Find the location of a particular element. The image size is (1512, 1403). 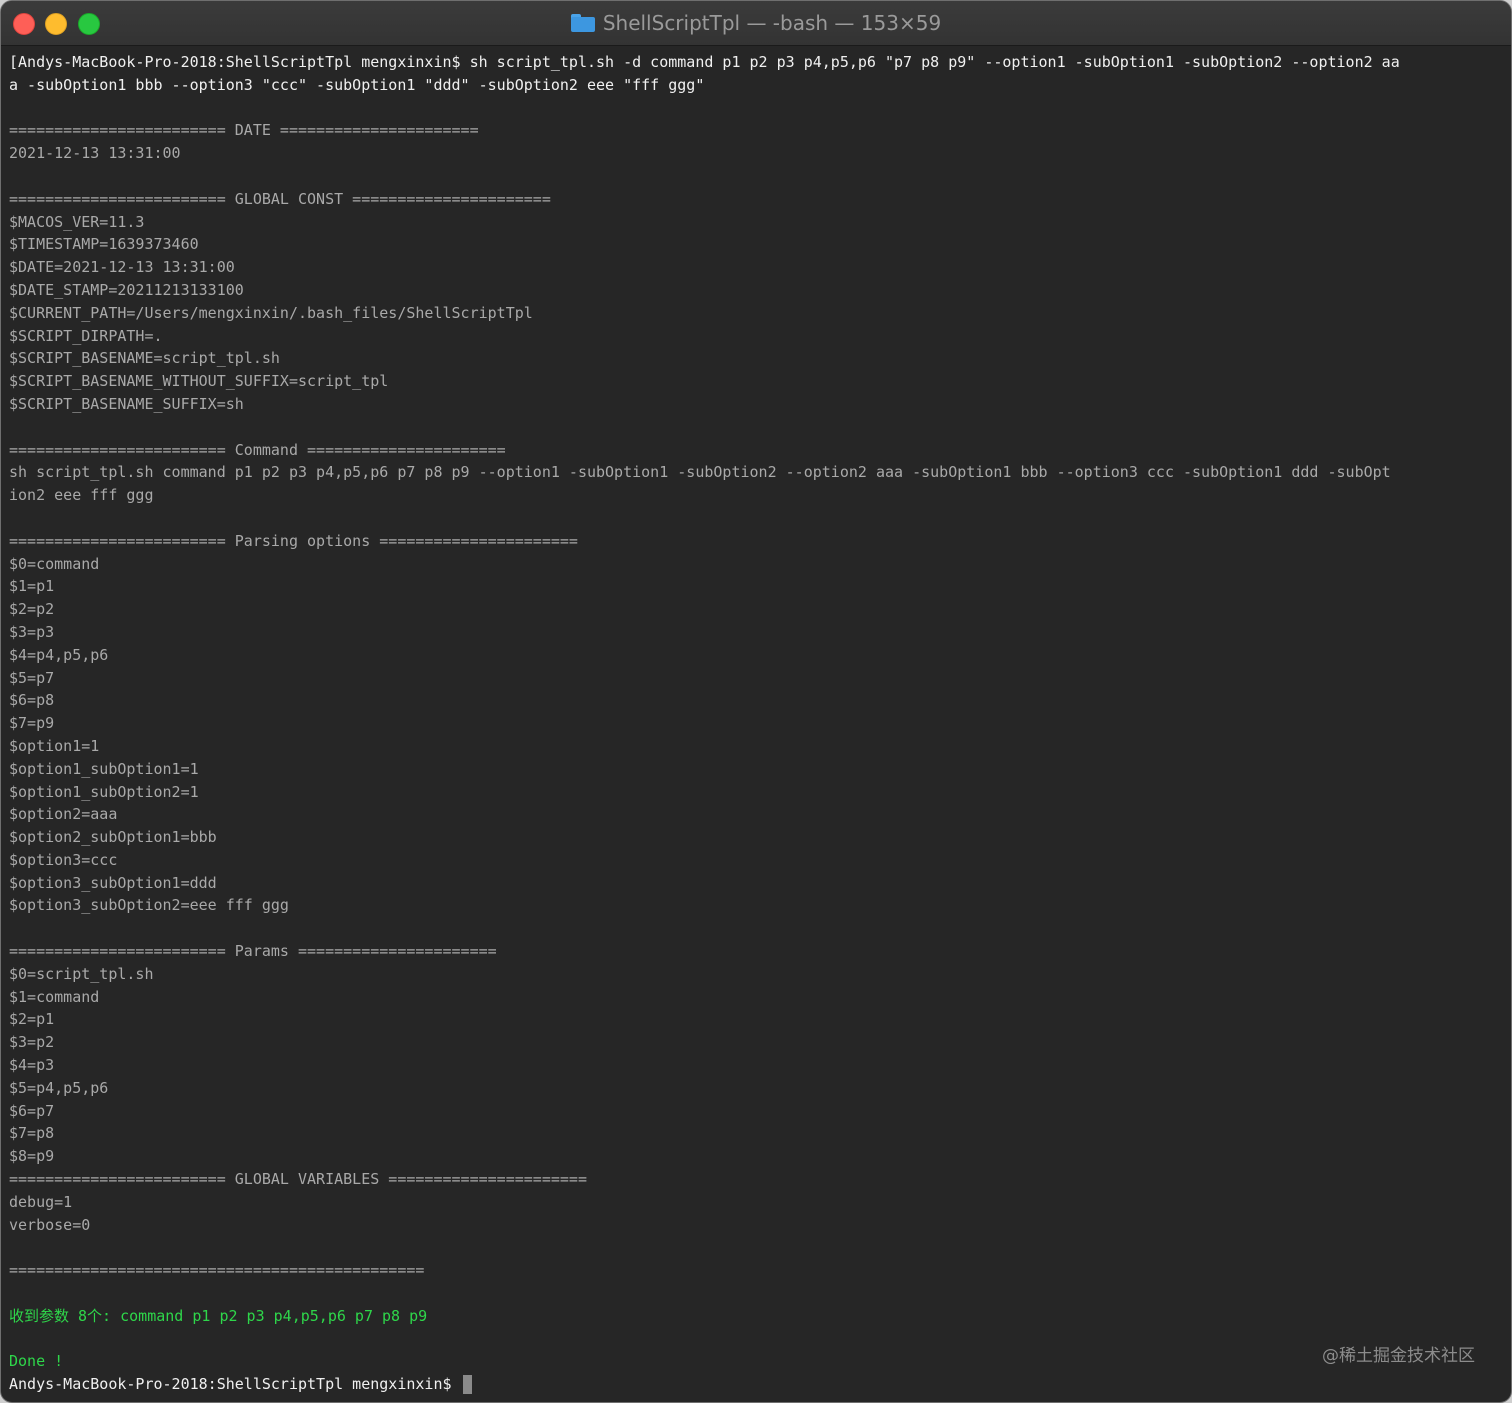

terminal-line: $2=p1 is located at coordinates (32, 1019).